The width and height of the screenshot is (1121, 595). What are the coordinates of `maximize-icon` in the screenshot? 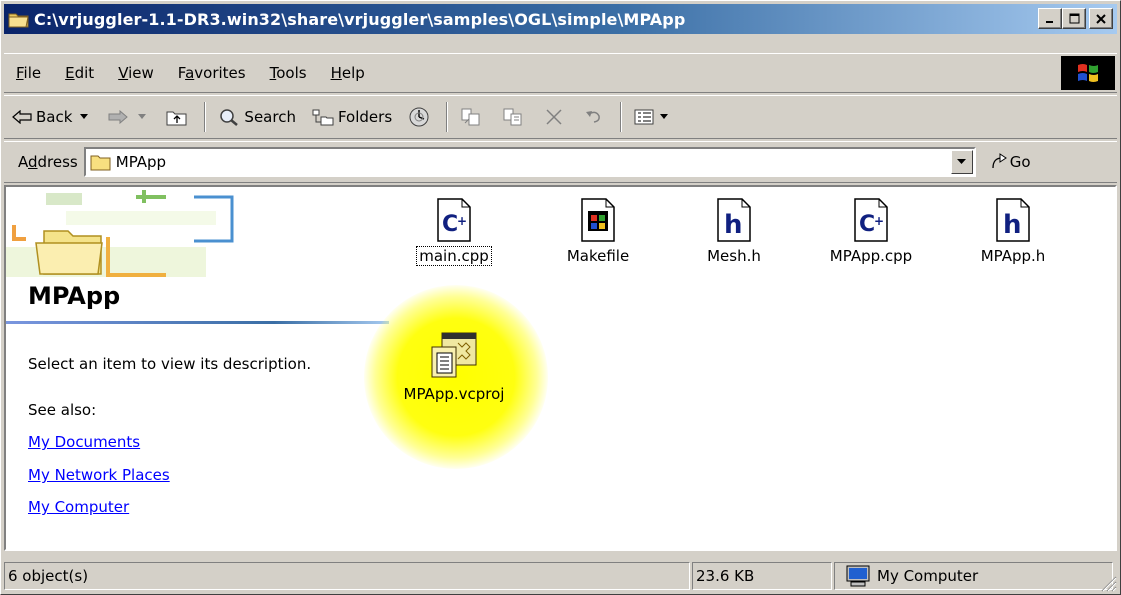 It's located at (1074, 18).